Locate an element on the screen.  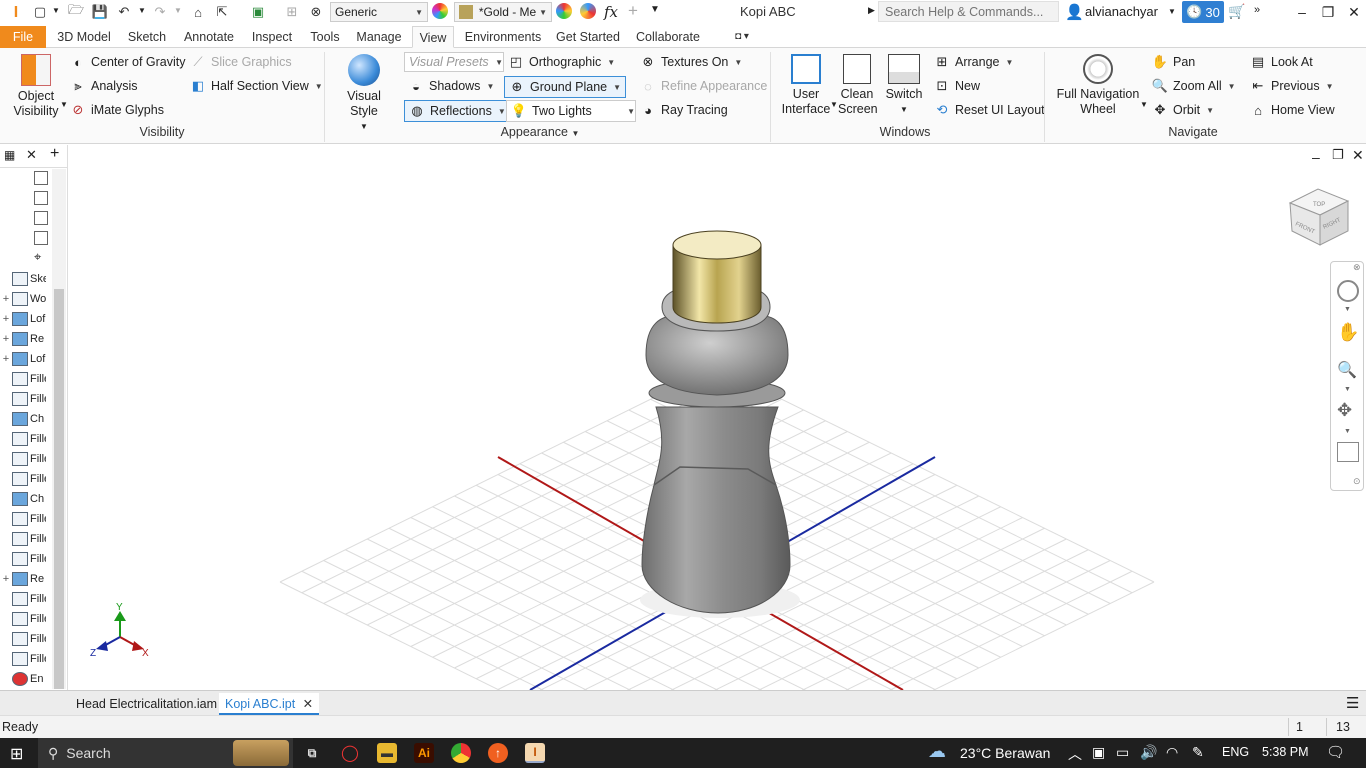
file-explorer-icon: ▬ is located at coordinates (387, 753).